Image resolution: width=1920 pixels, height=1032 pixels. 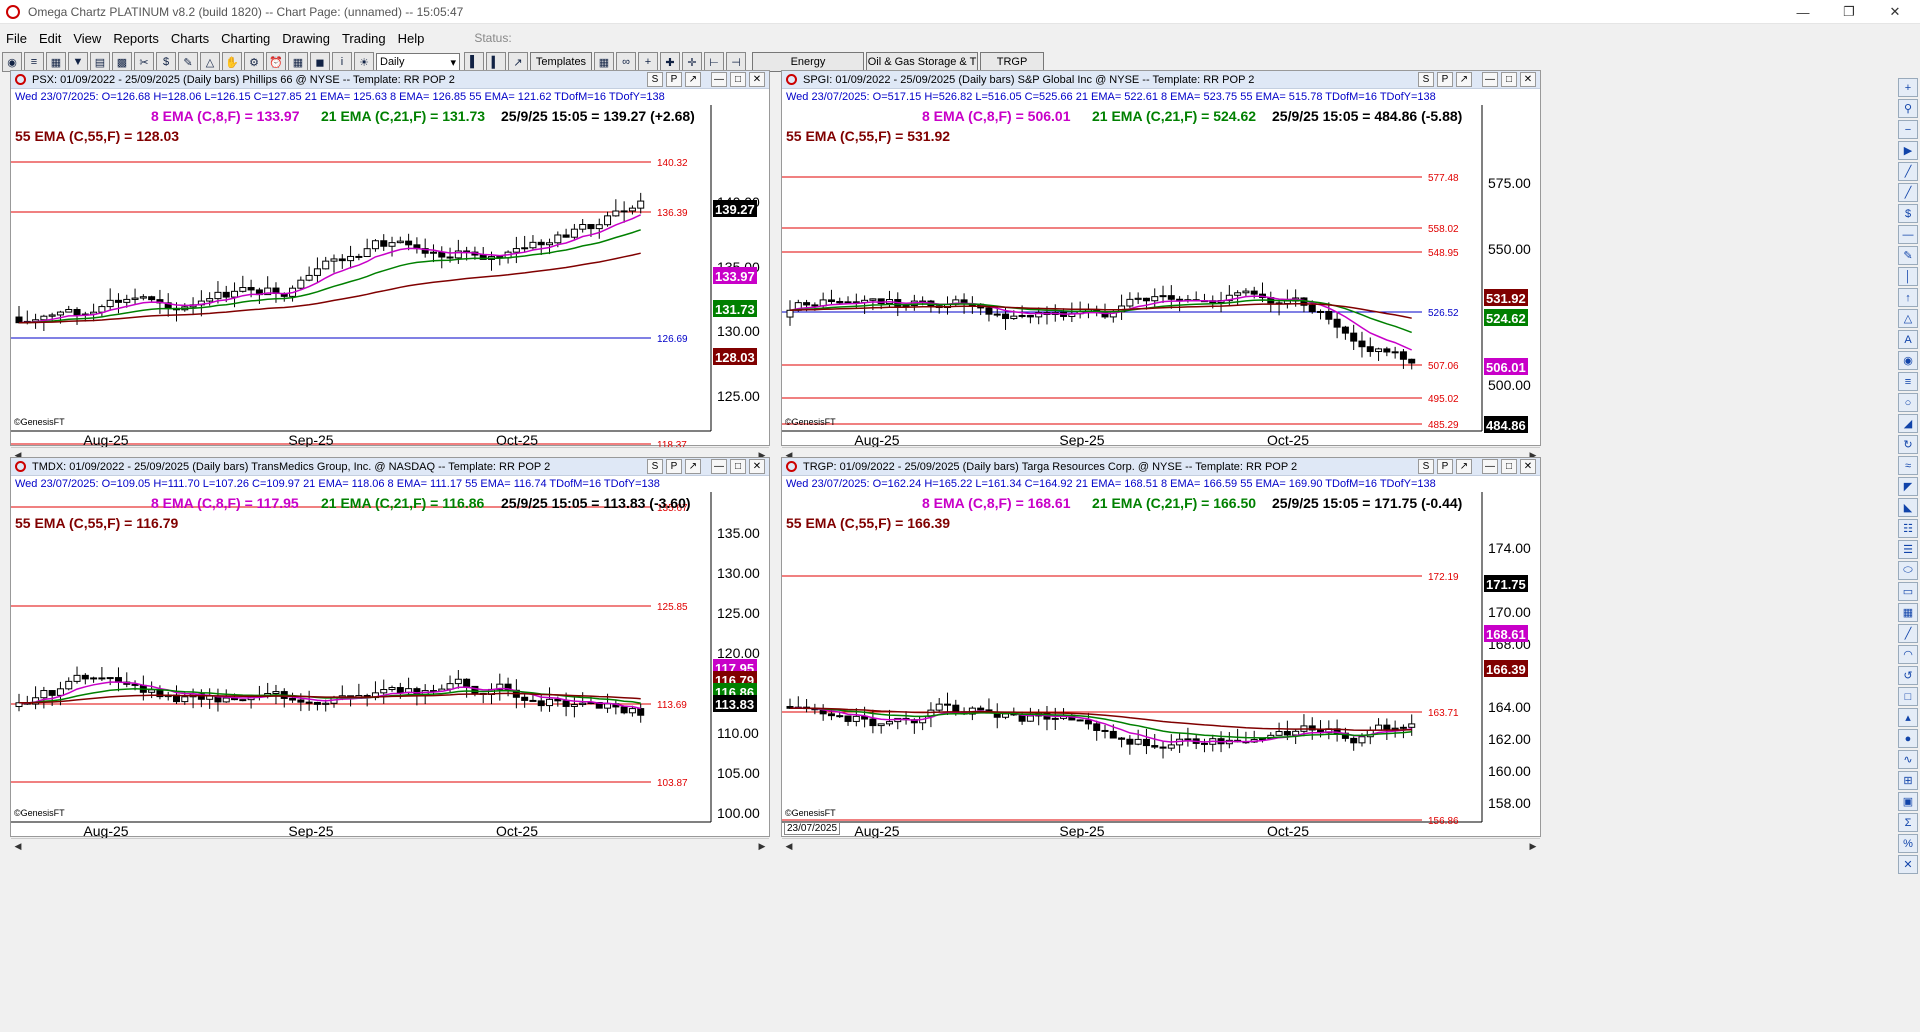 I want to click on arc-icon: ◠, so click(x=1908, y=654).